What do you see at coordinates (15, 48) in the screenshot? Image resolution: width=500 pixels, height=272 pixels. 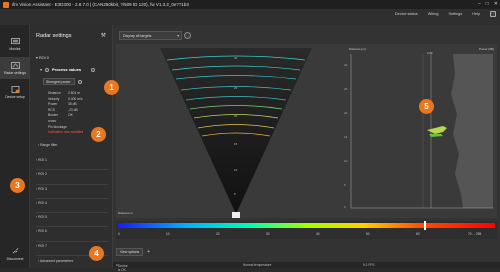 I see `nav-monitor-label: Monitor` at bounding box center [15, 48].